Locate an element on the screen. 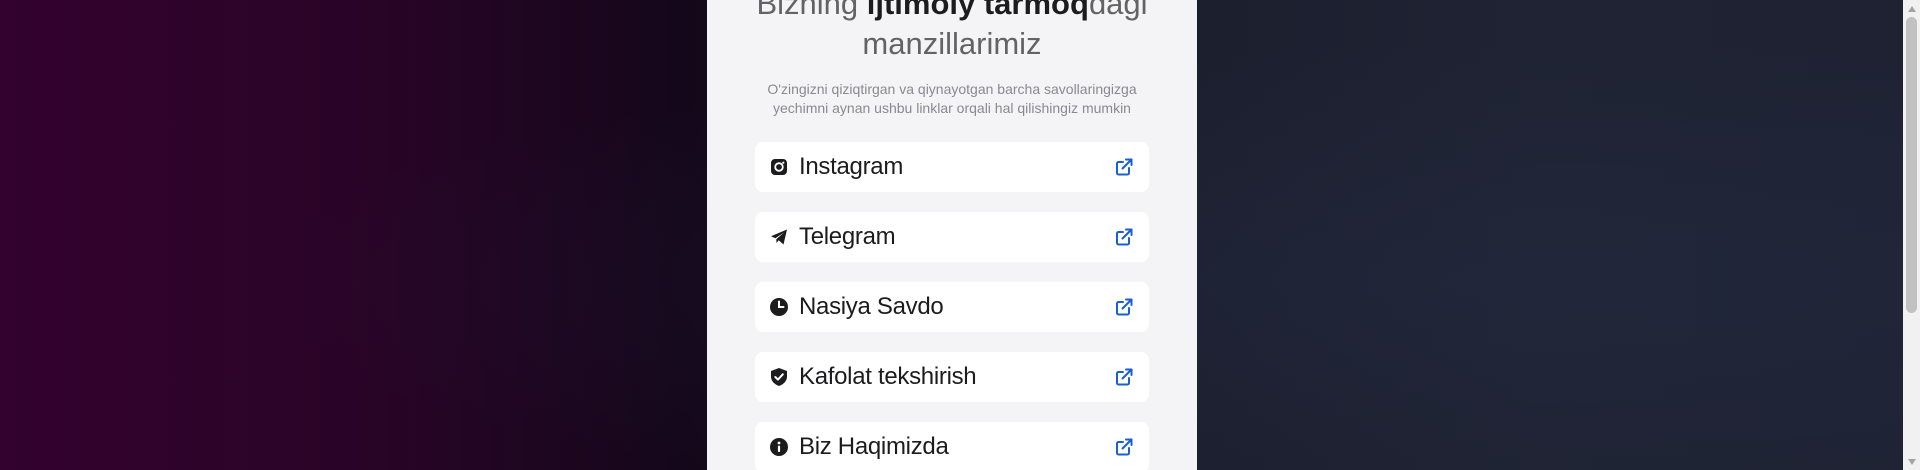  clock-icon is located at coordinates (779, 307).